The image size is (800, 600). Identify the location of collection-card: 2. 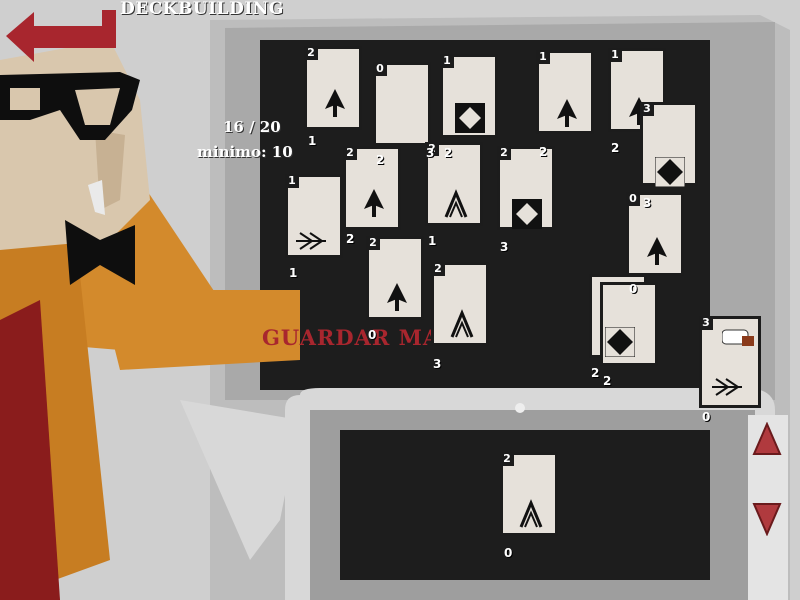
(529, 494).